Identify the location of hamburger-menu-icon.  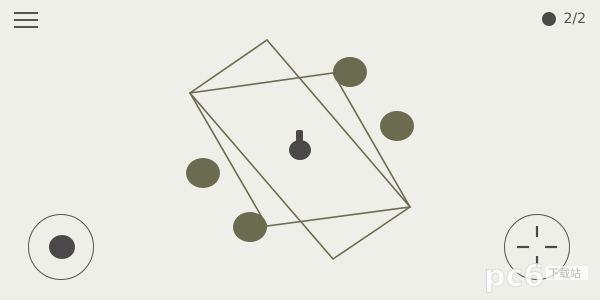
(26, 20).